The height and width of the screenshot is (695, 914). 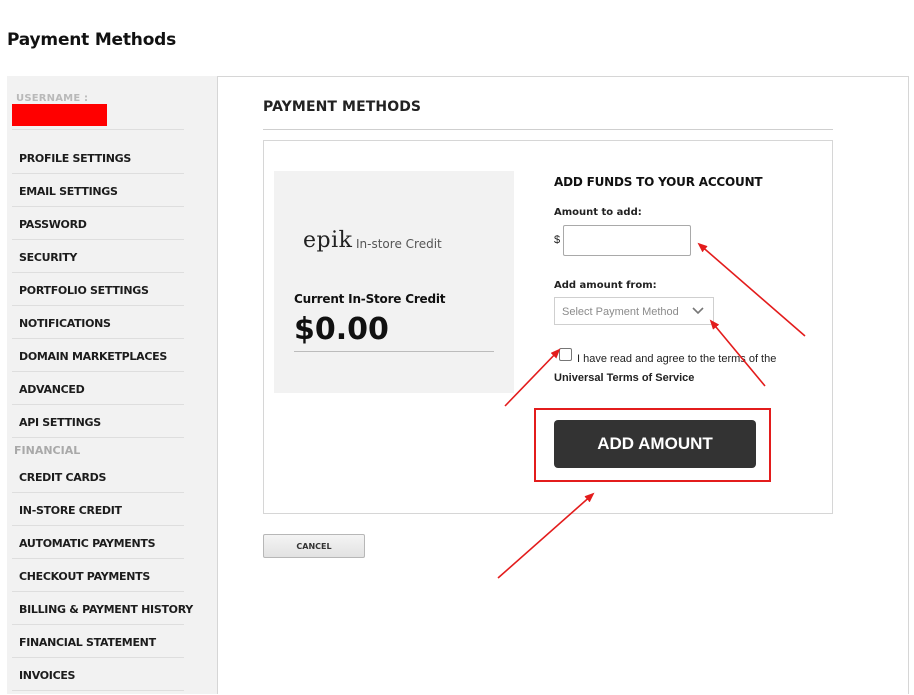 I want to click on sidebar-item-label: CREDIT CARDS, so click(x=63, y=477).